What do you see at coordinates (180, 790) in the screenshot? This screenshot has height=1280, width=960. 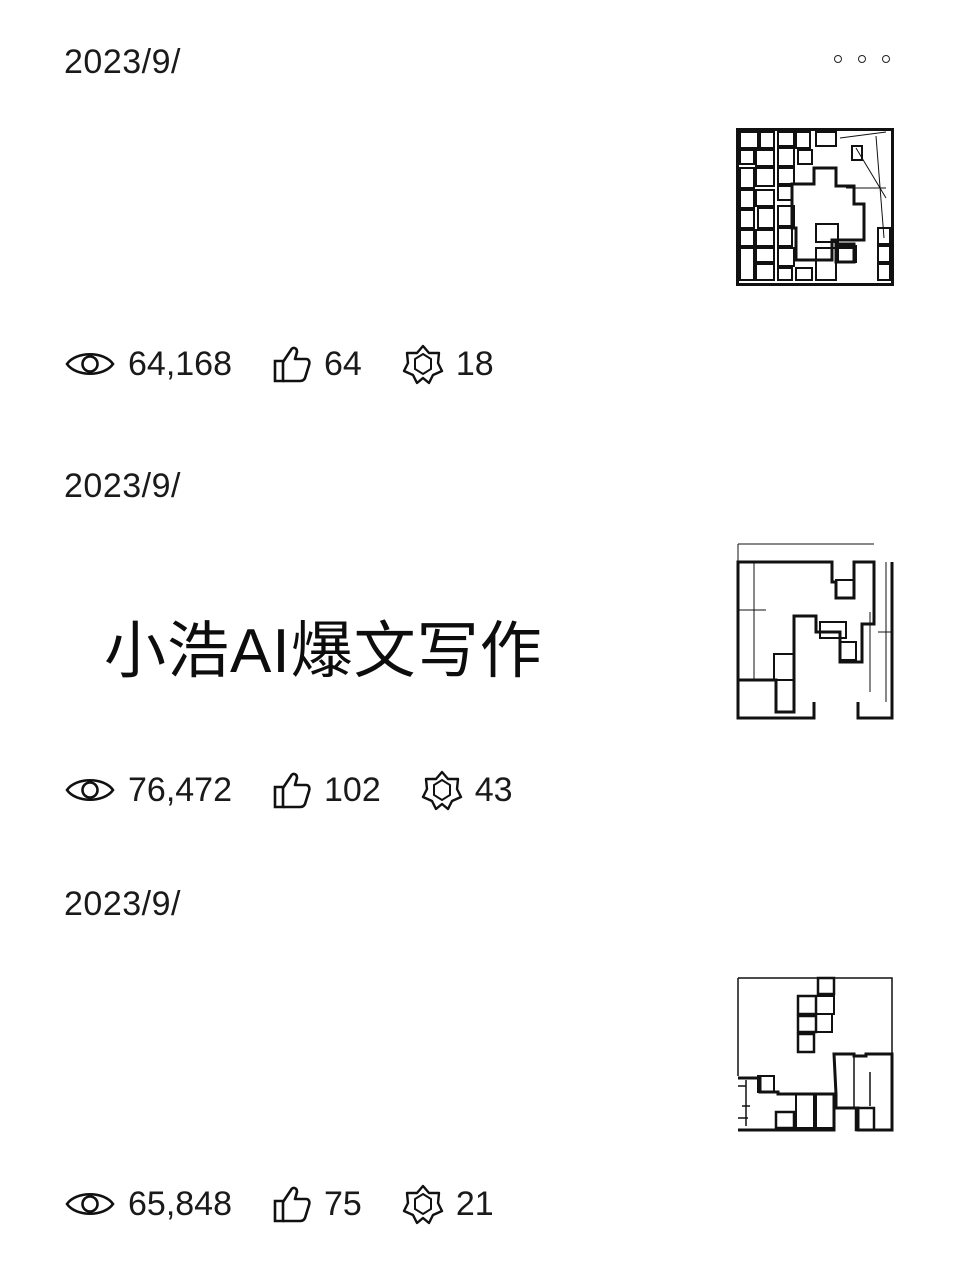 I see `views-count: 76,472` at bounding box center [180, 790].